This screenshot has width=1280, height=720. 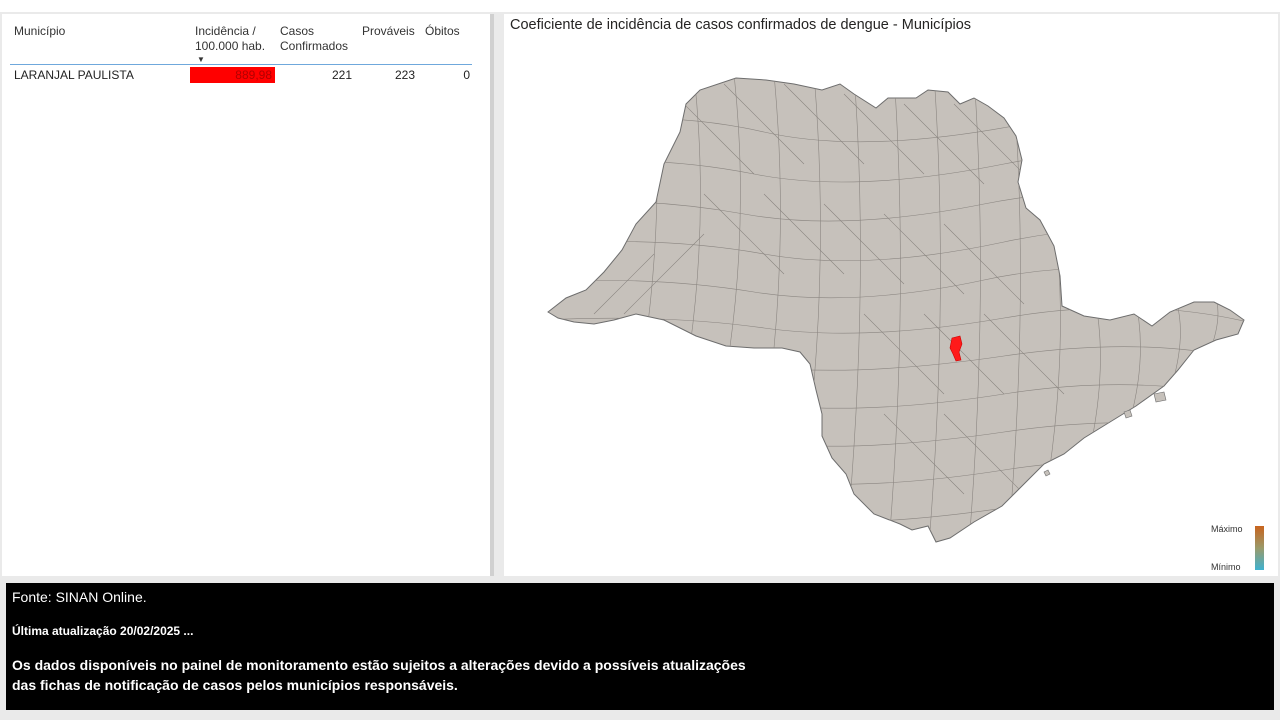 What do you see at coordinates (201, 59) in the screenshot?
I see `sort-descending-icon: ▼` at bounding box center [201, 59].